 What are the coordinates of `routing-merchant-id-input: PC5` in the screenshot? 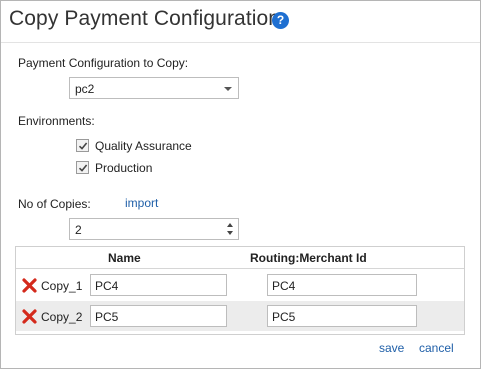 It's located at (342, 316).